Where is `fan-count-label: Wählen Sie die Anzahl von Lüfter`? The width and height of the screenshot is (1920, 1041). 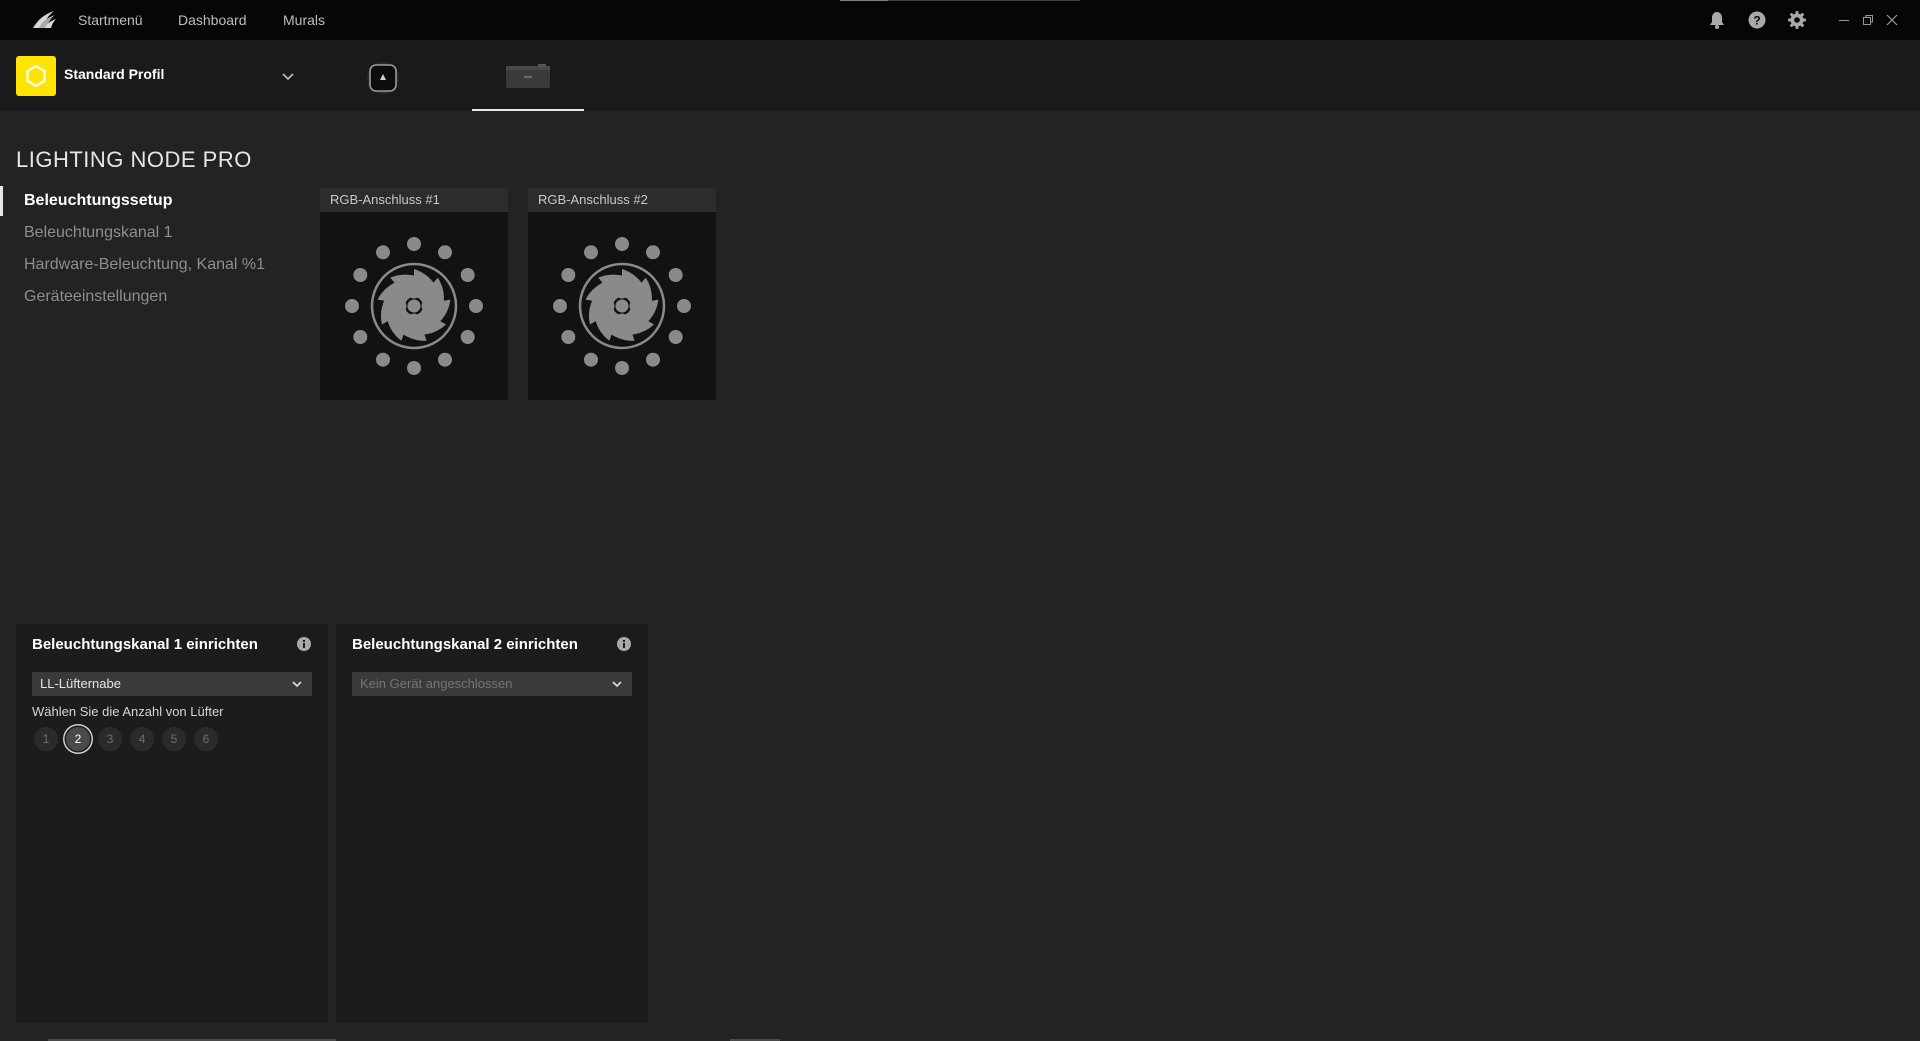
fan-count-label: Wählen Sie die Anzahl von Lüfter is located at coordinates (128, 711).